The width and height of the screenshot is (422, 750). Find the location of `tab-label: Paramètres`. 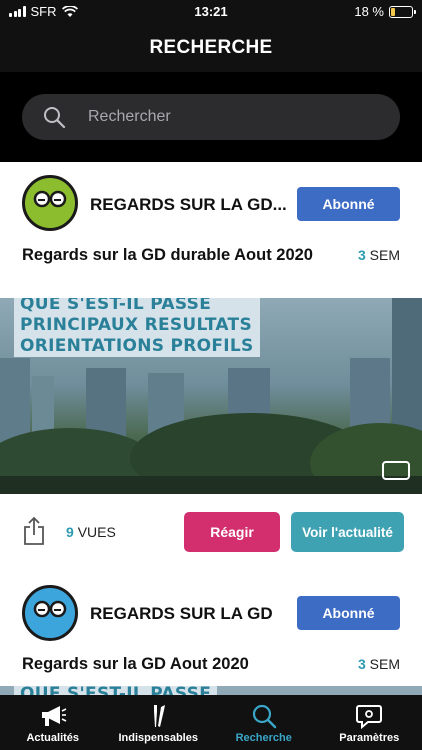

tab-label: Paramètres is located at coordinates (369, 738).